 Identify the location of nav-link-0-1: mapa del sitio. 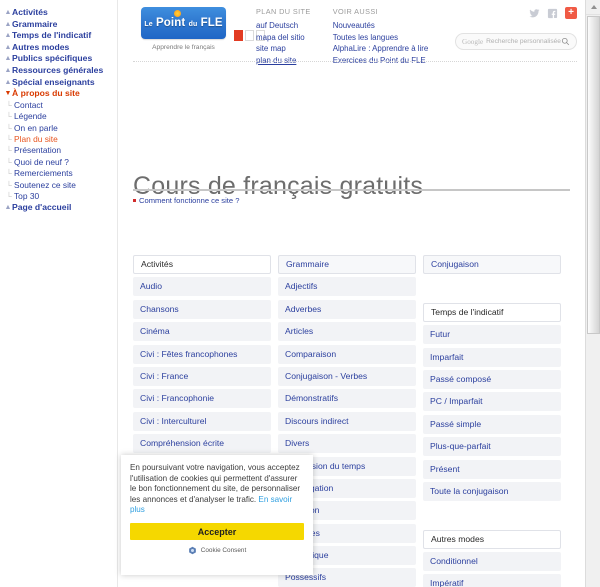
(283, 38).